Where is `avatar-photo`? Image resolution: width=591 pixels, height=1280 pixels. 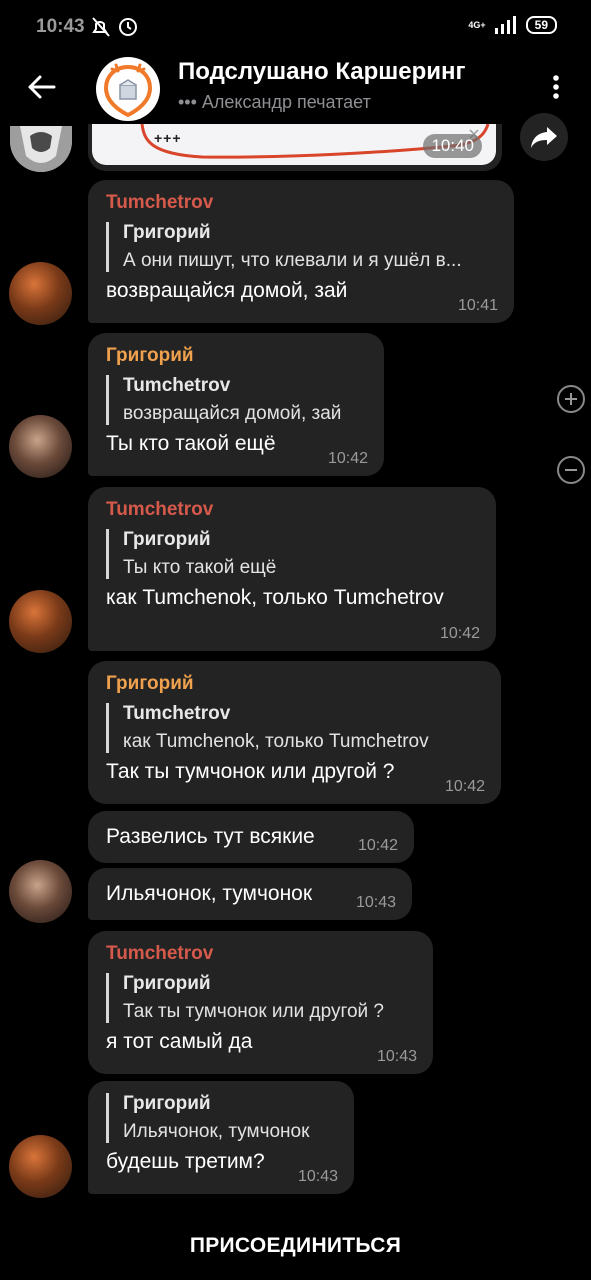 avatar-photo is located at coordinates (41, 149).